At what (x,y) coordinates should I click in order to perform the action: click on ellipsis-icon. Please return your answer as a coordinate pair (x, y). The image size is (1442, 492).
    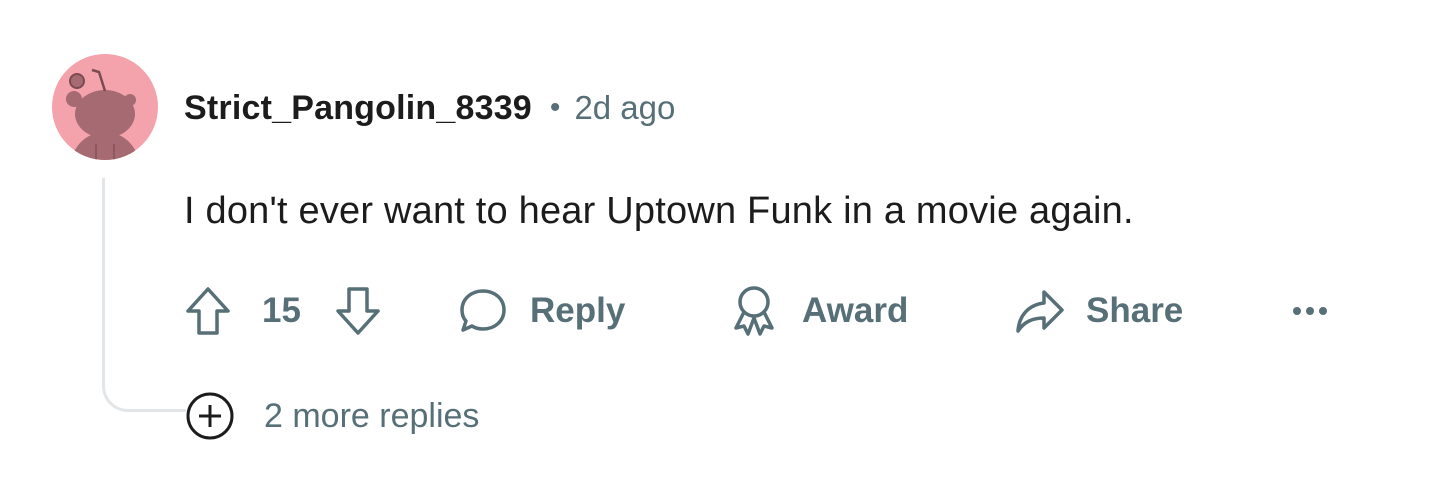
    Looking at the image, I should click on (1310, 311).